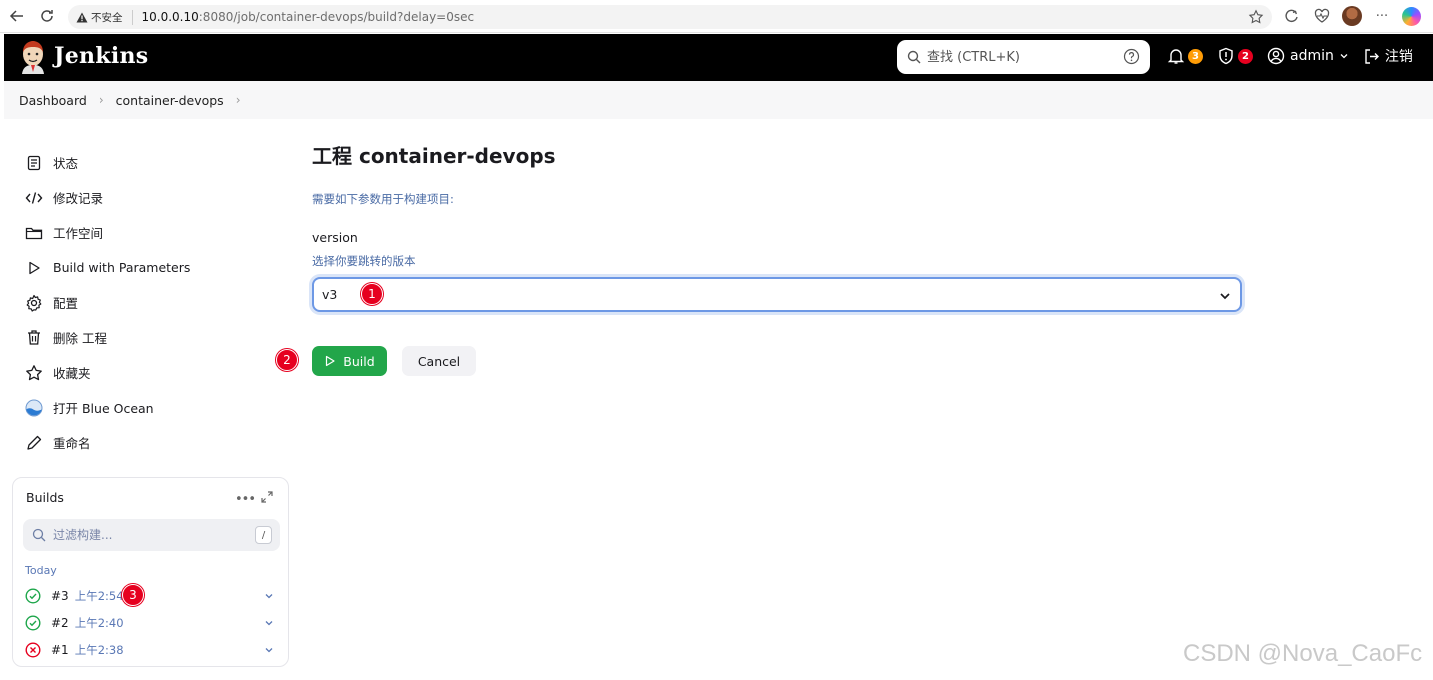 The height and width of the screenshot is (680, 1433). Describe the element at coordinates (53, 100) in the screenshot. I see `breadcrumb-dashboard: Dashboard` at that location.